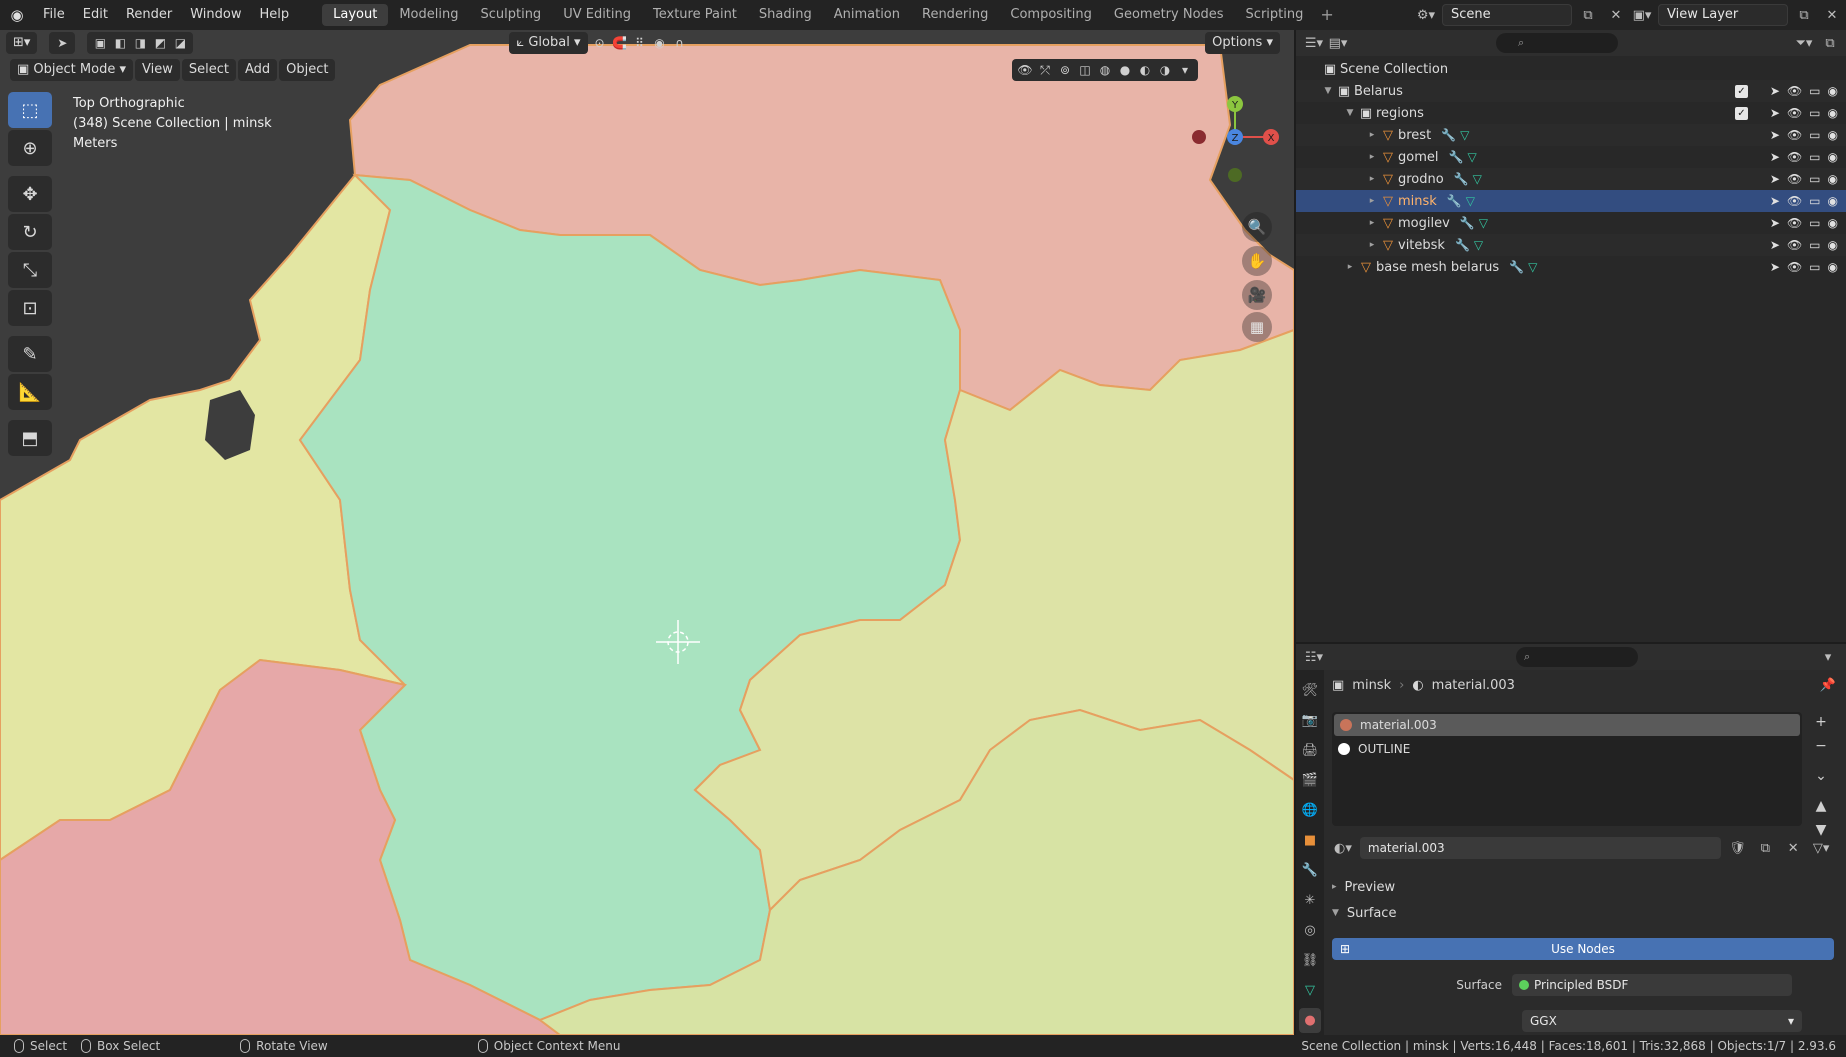 The image size is (1846, 1057). Describe the element at coordinates (215, 15) in the screenshot. I see `menu-window: Window` at that location.